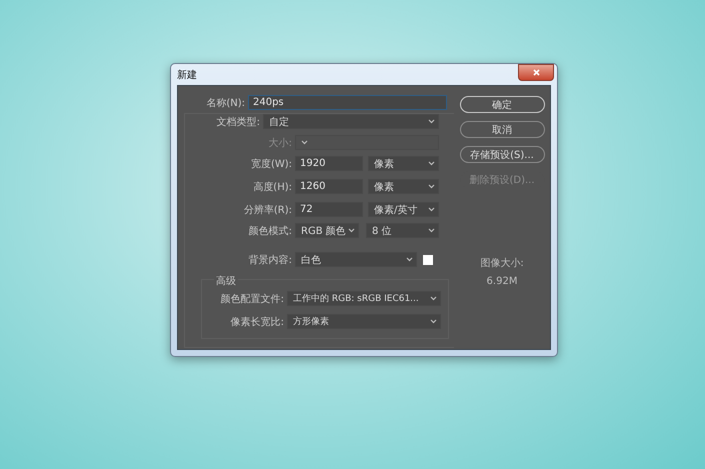 This screenshot has width=705, height=469. What do you see at coordinates (329, 186) in the screenshot?
I see `input-field: 1260` at bounding box center [329, 186].